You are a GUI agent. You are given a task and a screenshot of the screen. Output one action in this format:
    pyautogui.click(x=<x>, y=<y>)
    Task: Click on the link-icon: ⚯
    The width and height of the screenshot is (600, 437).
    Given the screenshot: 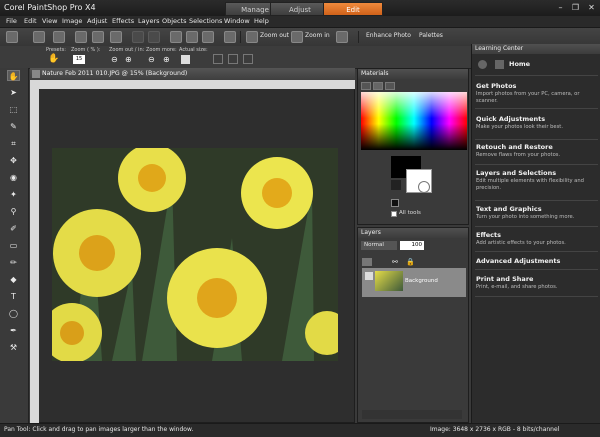 What is the action you would take?
    pyautogui.click(x=397, y=262)
    